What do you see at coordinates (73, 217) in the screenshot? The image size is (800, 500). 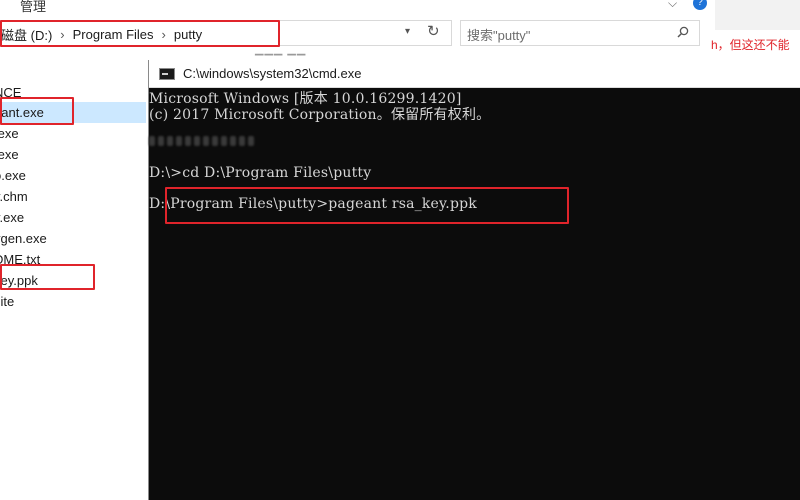 I see `list-item: y.exe` at bounding box center [73, 217].